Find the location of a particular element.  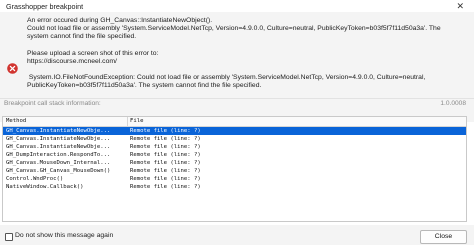

section-label: Breakpoint call stack information: is located at coordinates (52, 103).